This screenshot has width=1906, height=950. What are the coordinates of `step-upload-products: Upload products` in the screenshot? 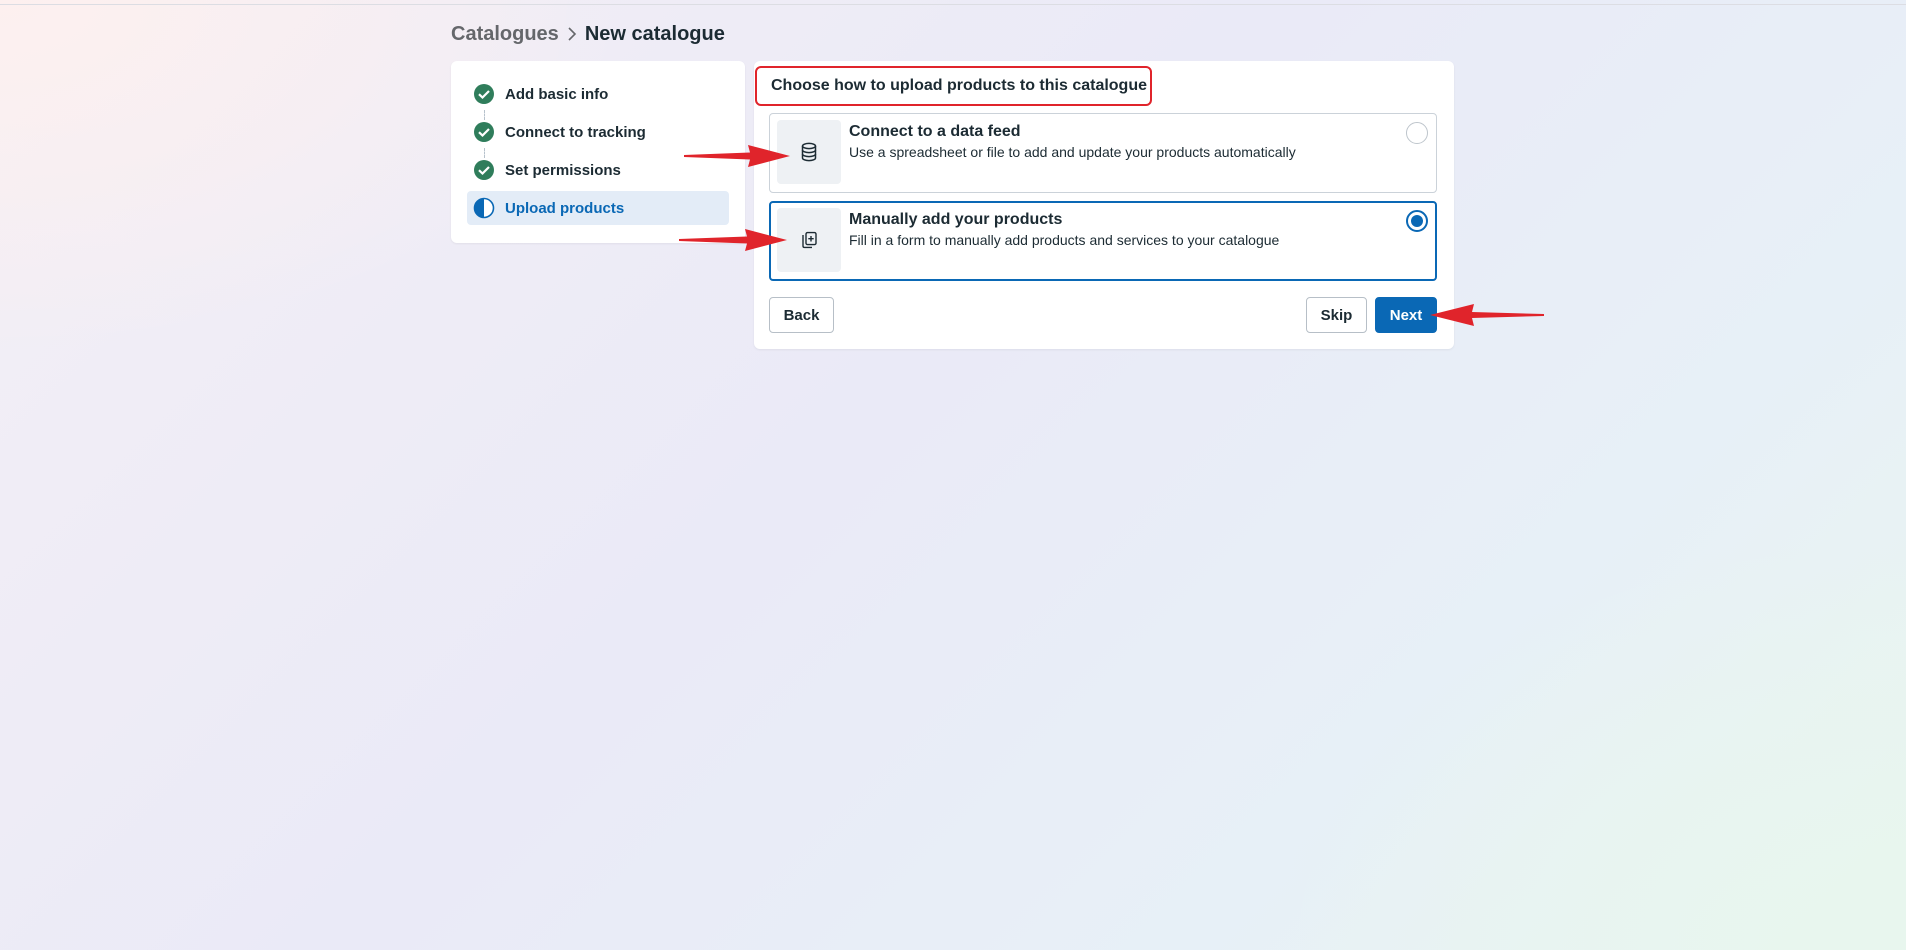 It's located at (598, 208).